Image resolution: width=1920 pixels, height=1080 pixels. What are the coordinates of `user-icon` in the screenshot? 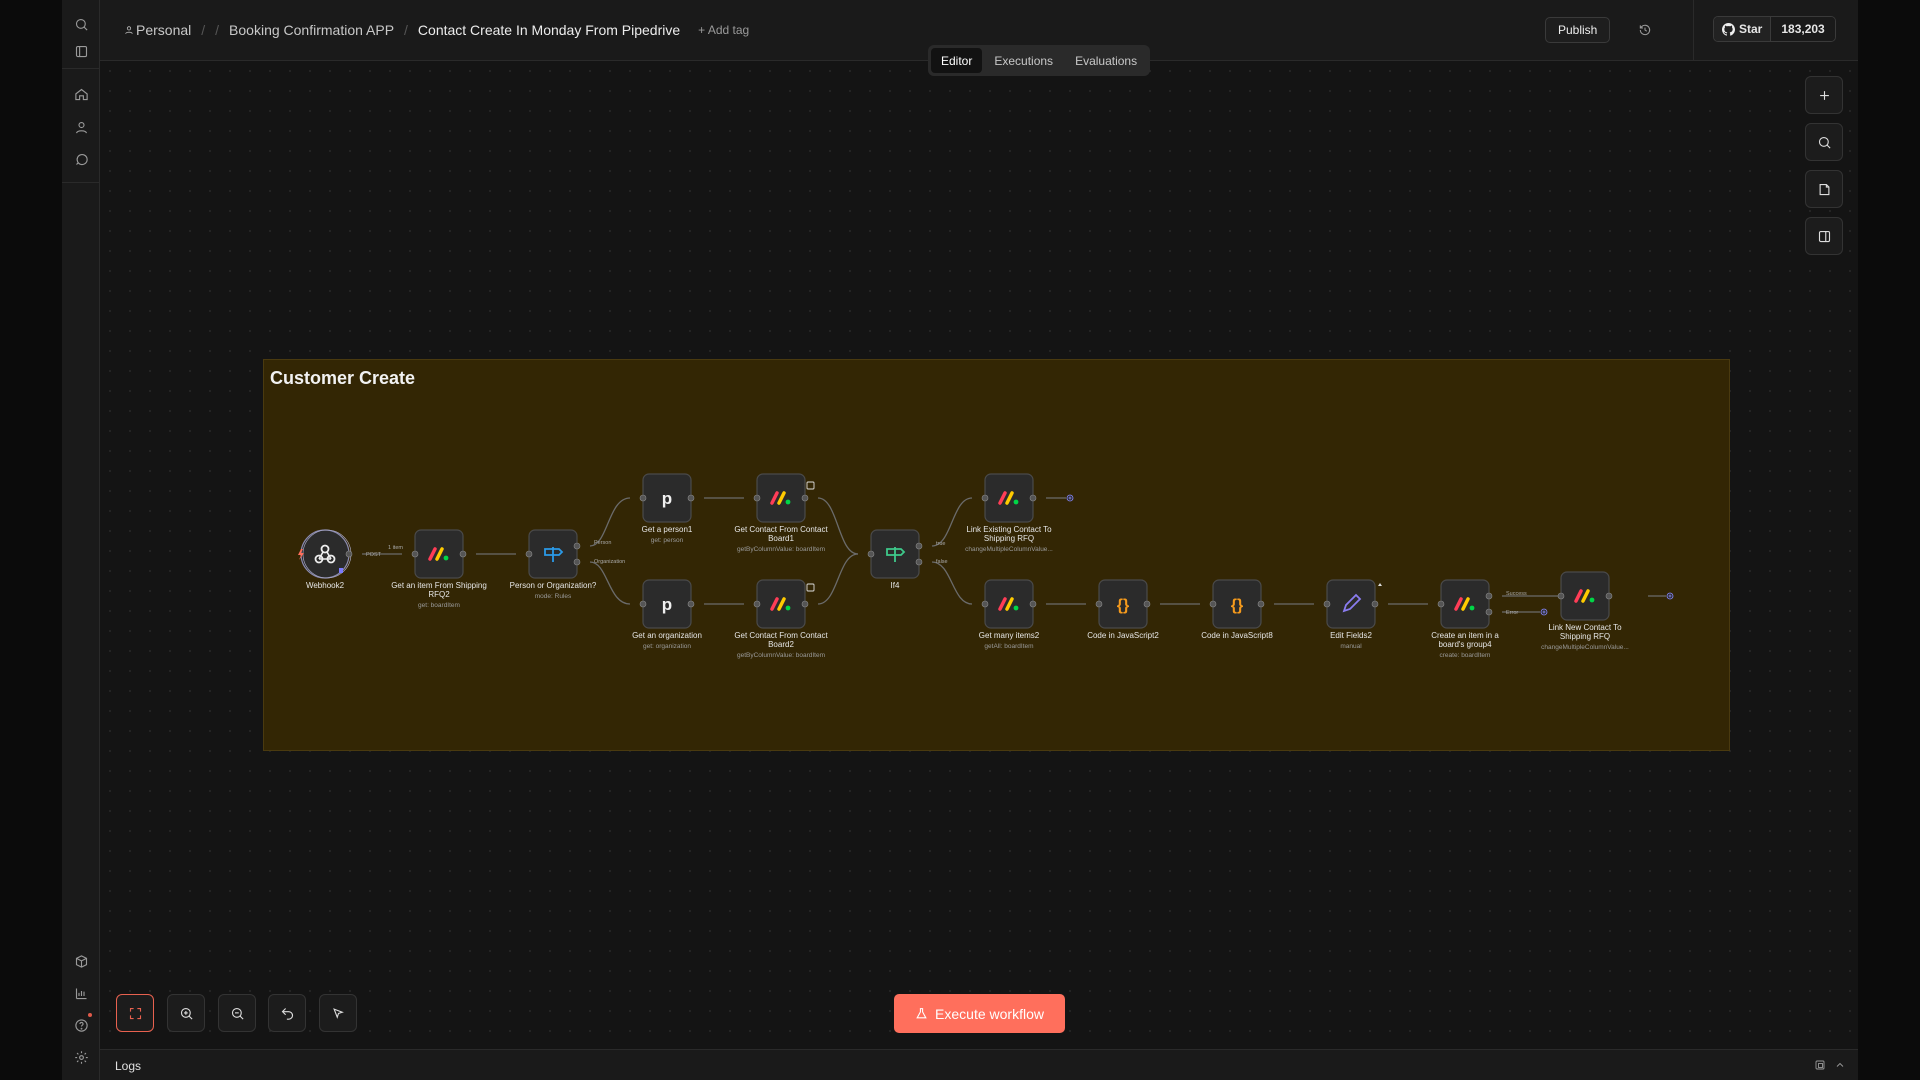 It's located at (81, 127).